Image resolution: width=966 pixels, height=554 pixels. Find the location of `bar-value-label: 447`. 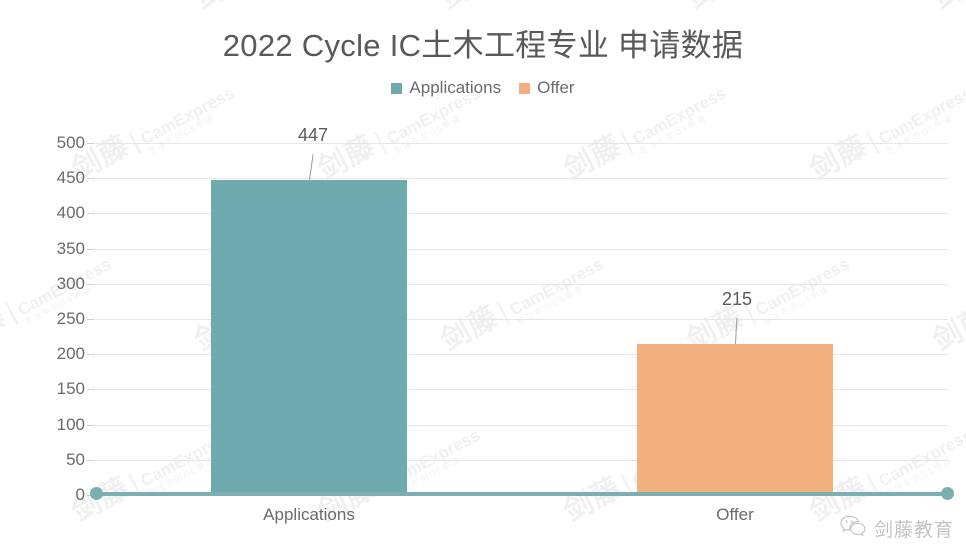

bar-value-label: 447 is located at coordinates (313, 135).